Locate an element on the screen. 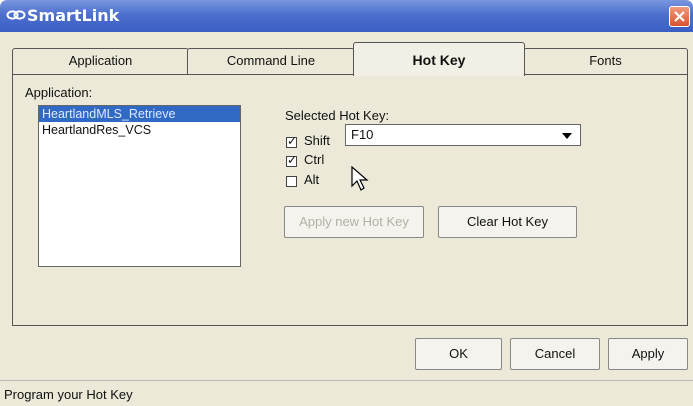 Image resolution: width=693 pixels, height=406 pixels. selected-hotkey-label: Selected Hot Key: is located at coordinates (337, 115).